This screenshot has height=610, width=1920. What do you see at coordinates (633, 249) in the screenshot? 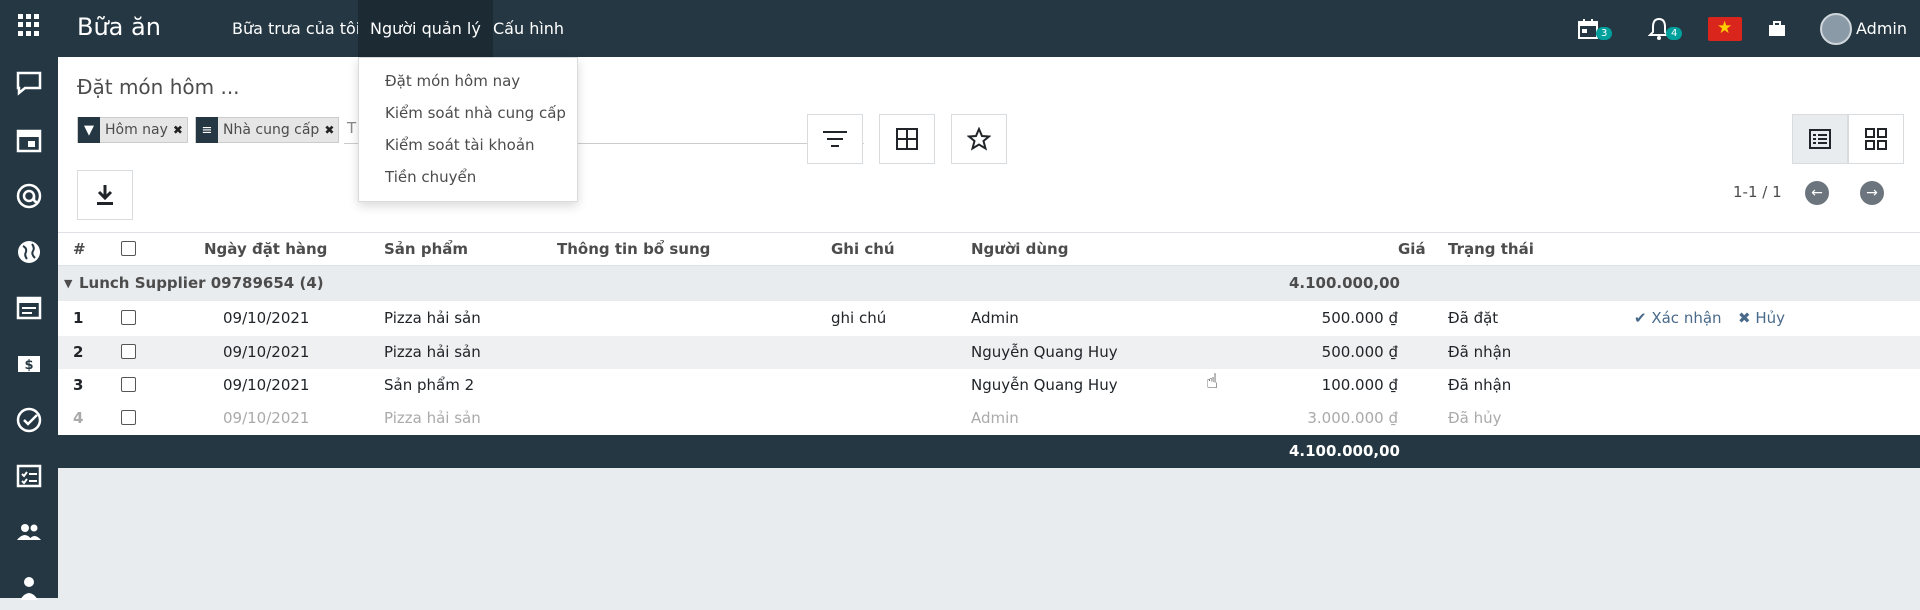
I see `col-extra-info: Thông tin bổ sung` at bounding box center [633, 249].